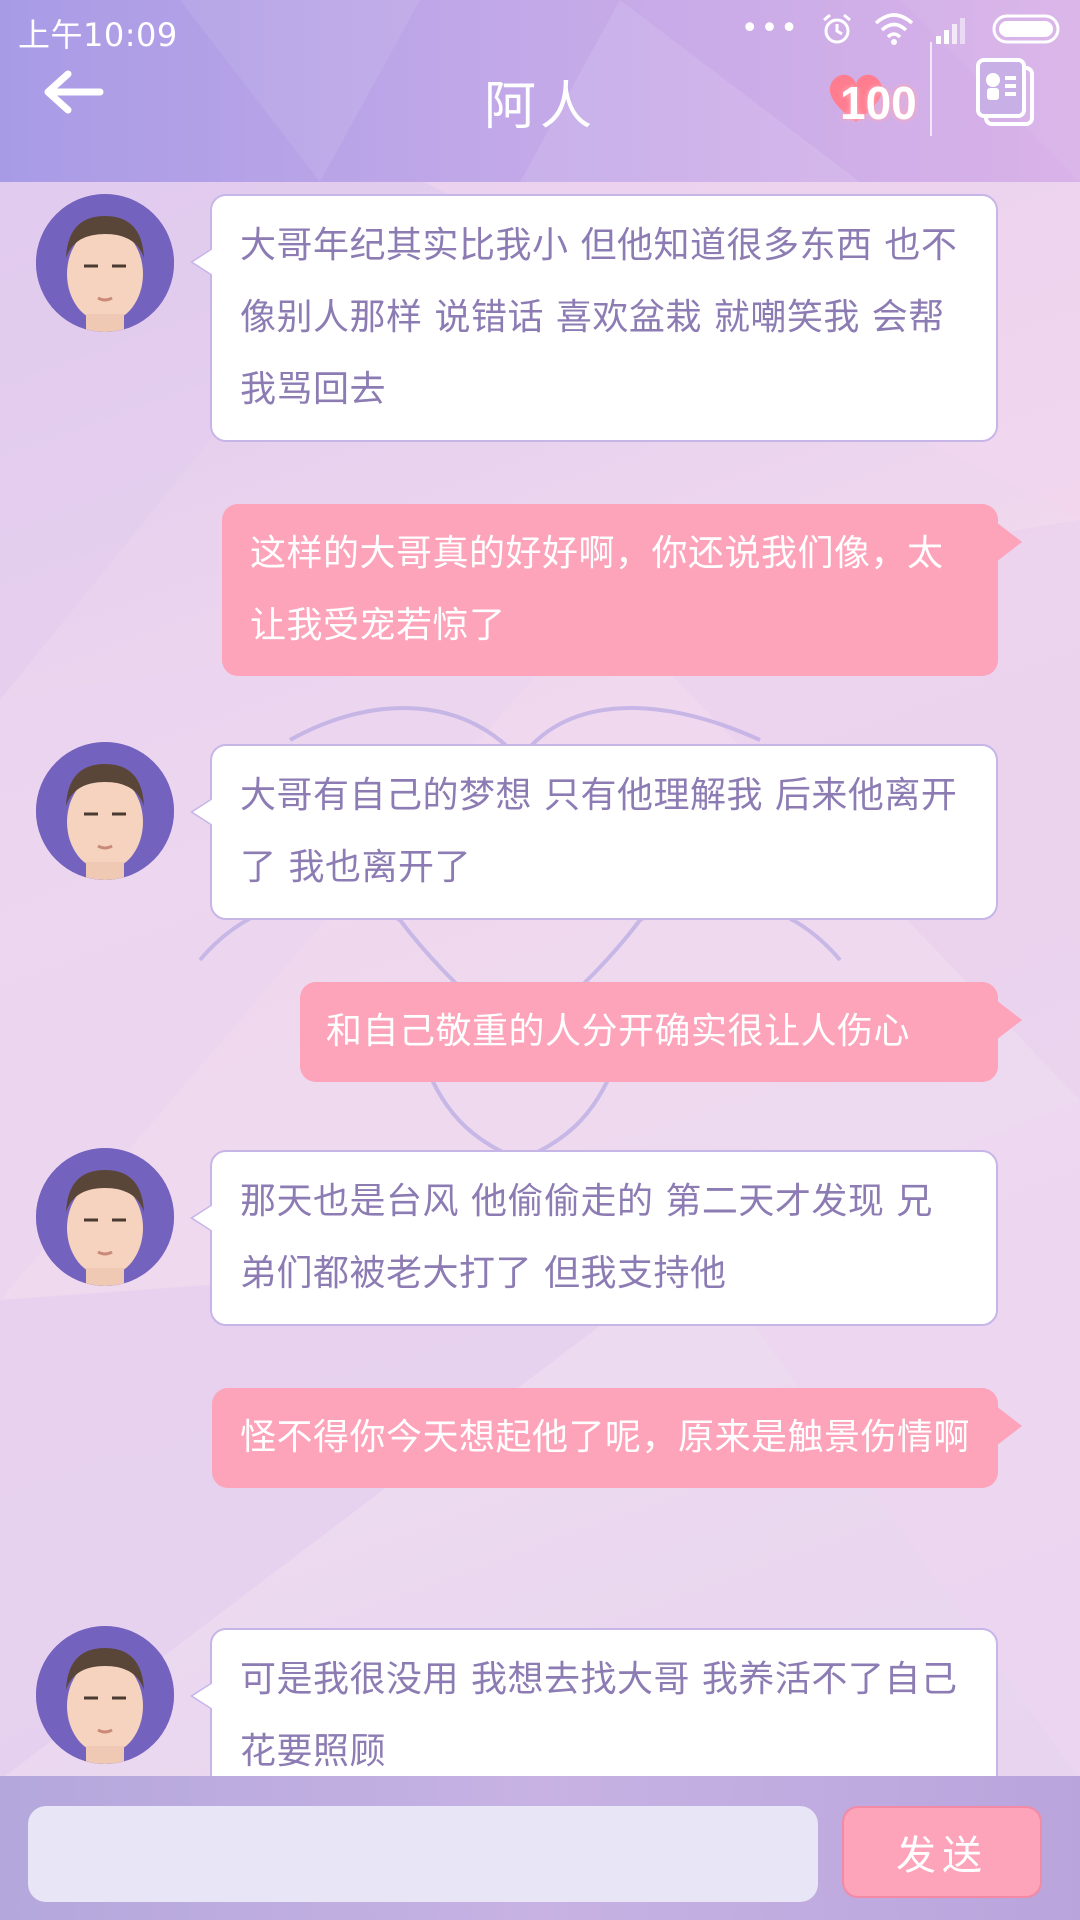 Image resolution: width=1080 pixels, height=1920 pixels. I want to click on incoming-message: 那天也是台风 他偷偷走的 第二天才发现 兄弟们都被老大打了 但我支持他, so click(594, 1238).